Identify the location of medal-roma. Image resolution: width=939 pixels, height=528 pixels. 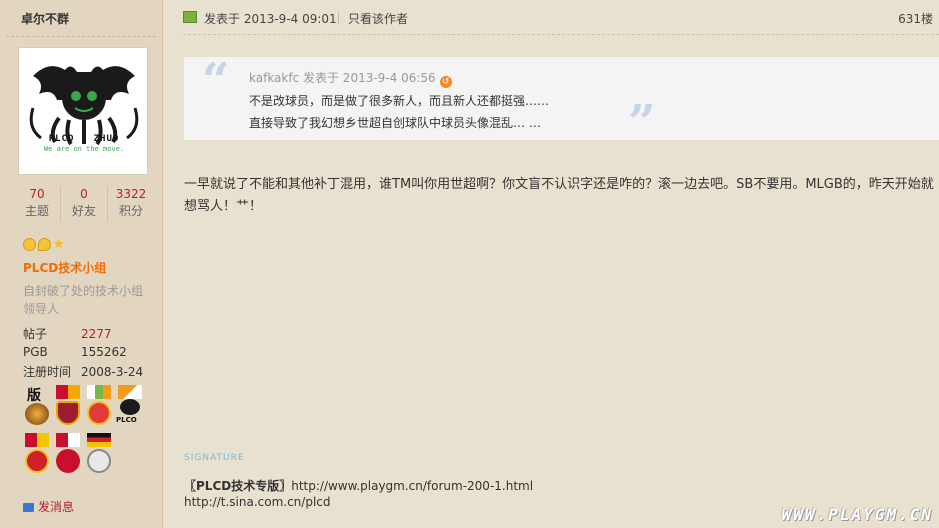
(68, 405).